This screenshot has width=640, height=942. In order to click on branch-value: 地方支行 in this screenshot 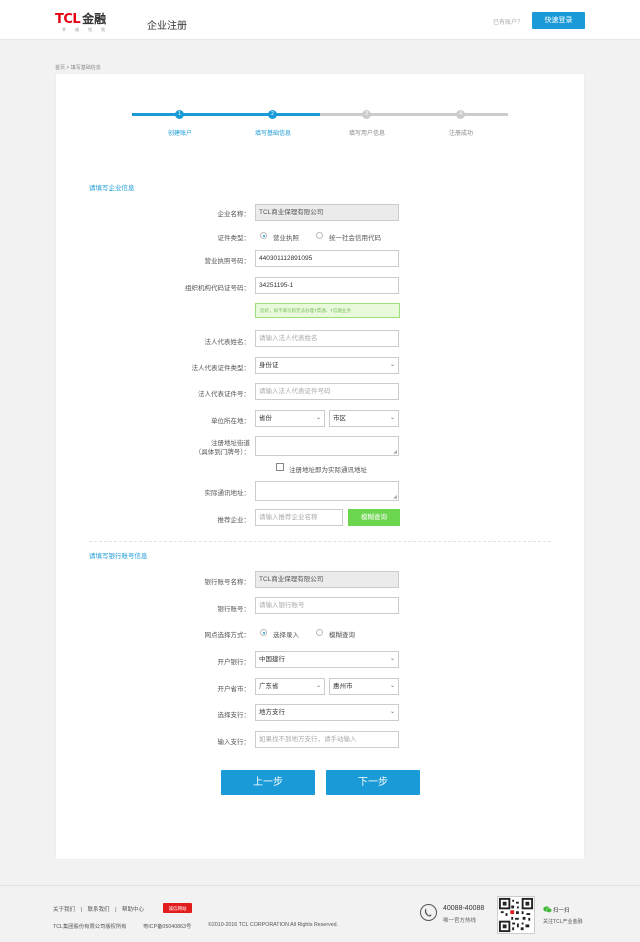, I will do `click(272, 712)`.